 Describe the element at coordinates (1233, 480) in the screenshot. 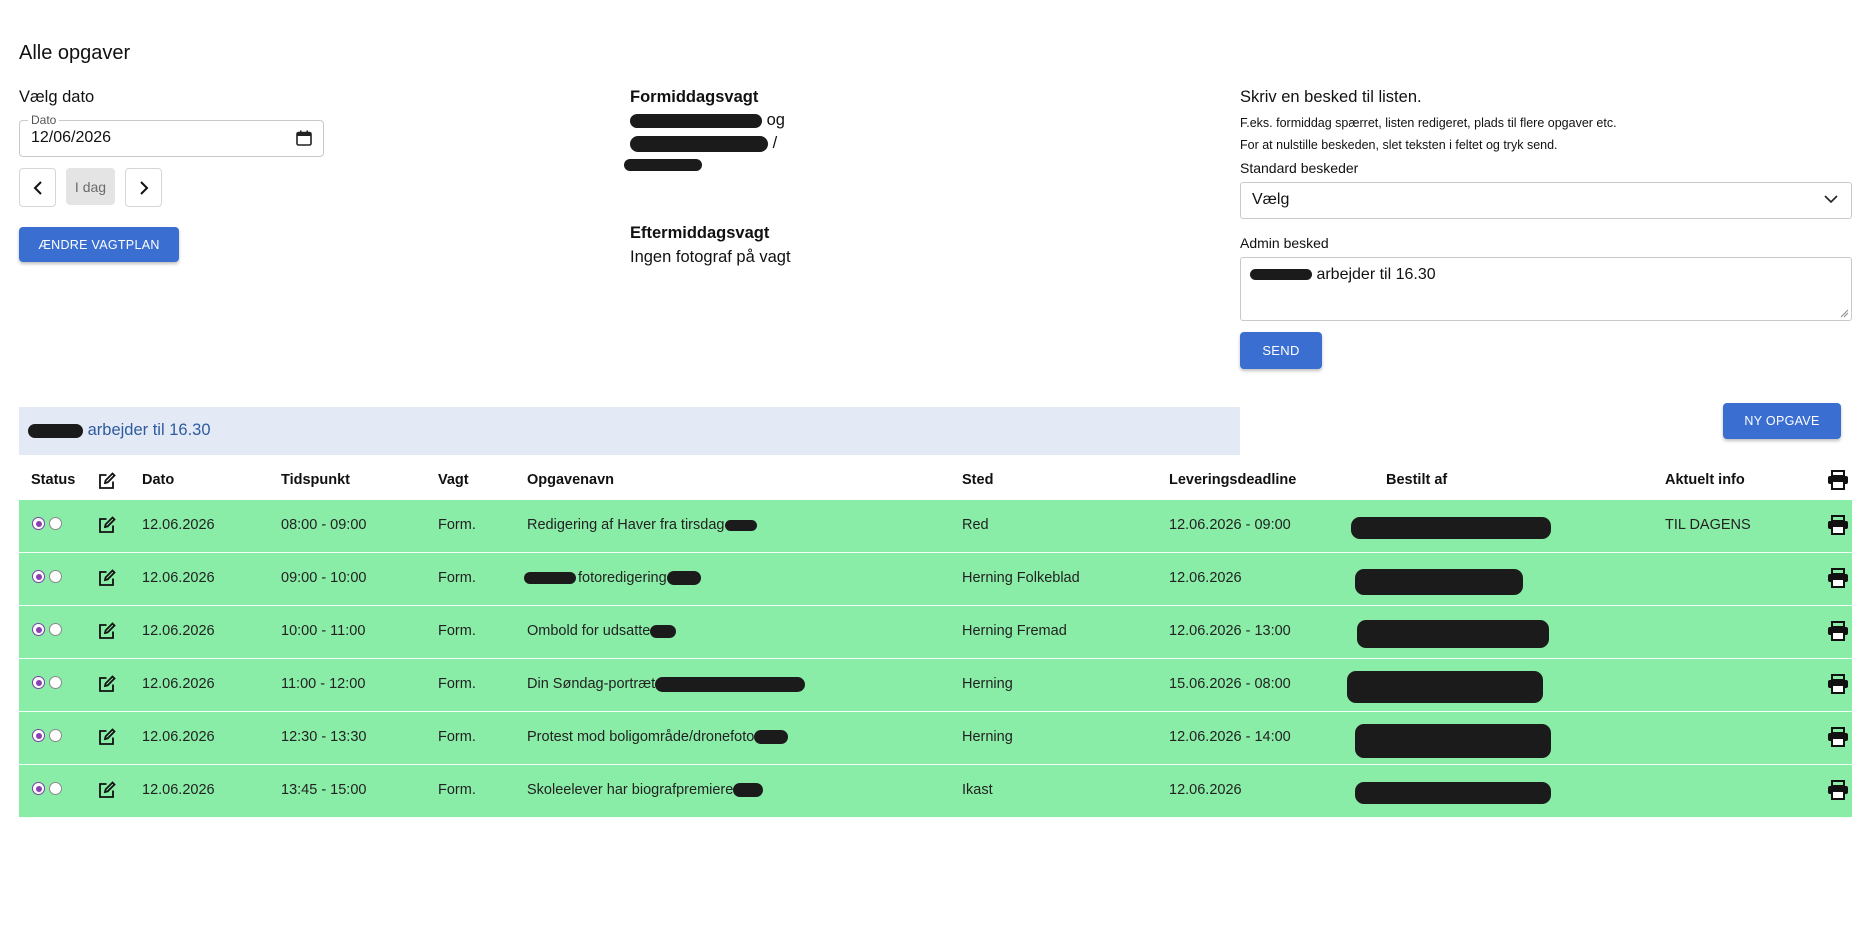

I see `header-deadline: Leveringsdeadline` at that location.